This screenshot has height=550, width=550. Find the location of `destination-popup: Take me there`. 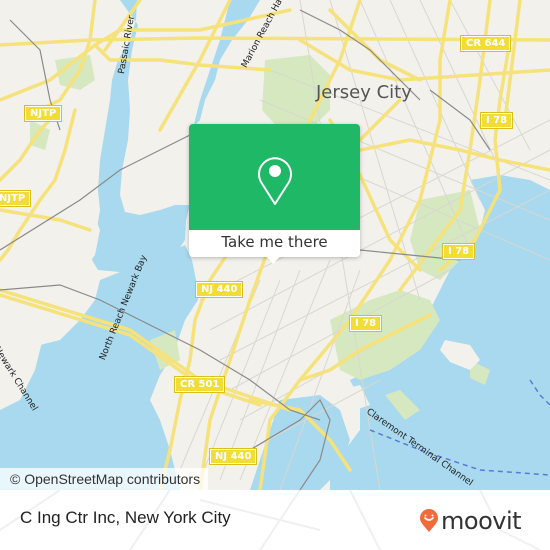

destination-popup: Take me there is located at coordinates (274, 194).